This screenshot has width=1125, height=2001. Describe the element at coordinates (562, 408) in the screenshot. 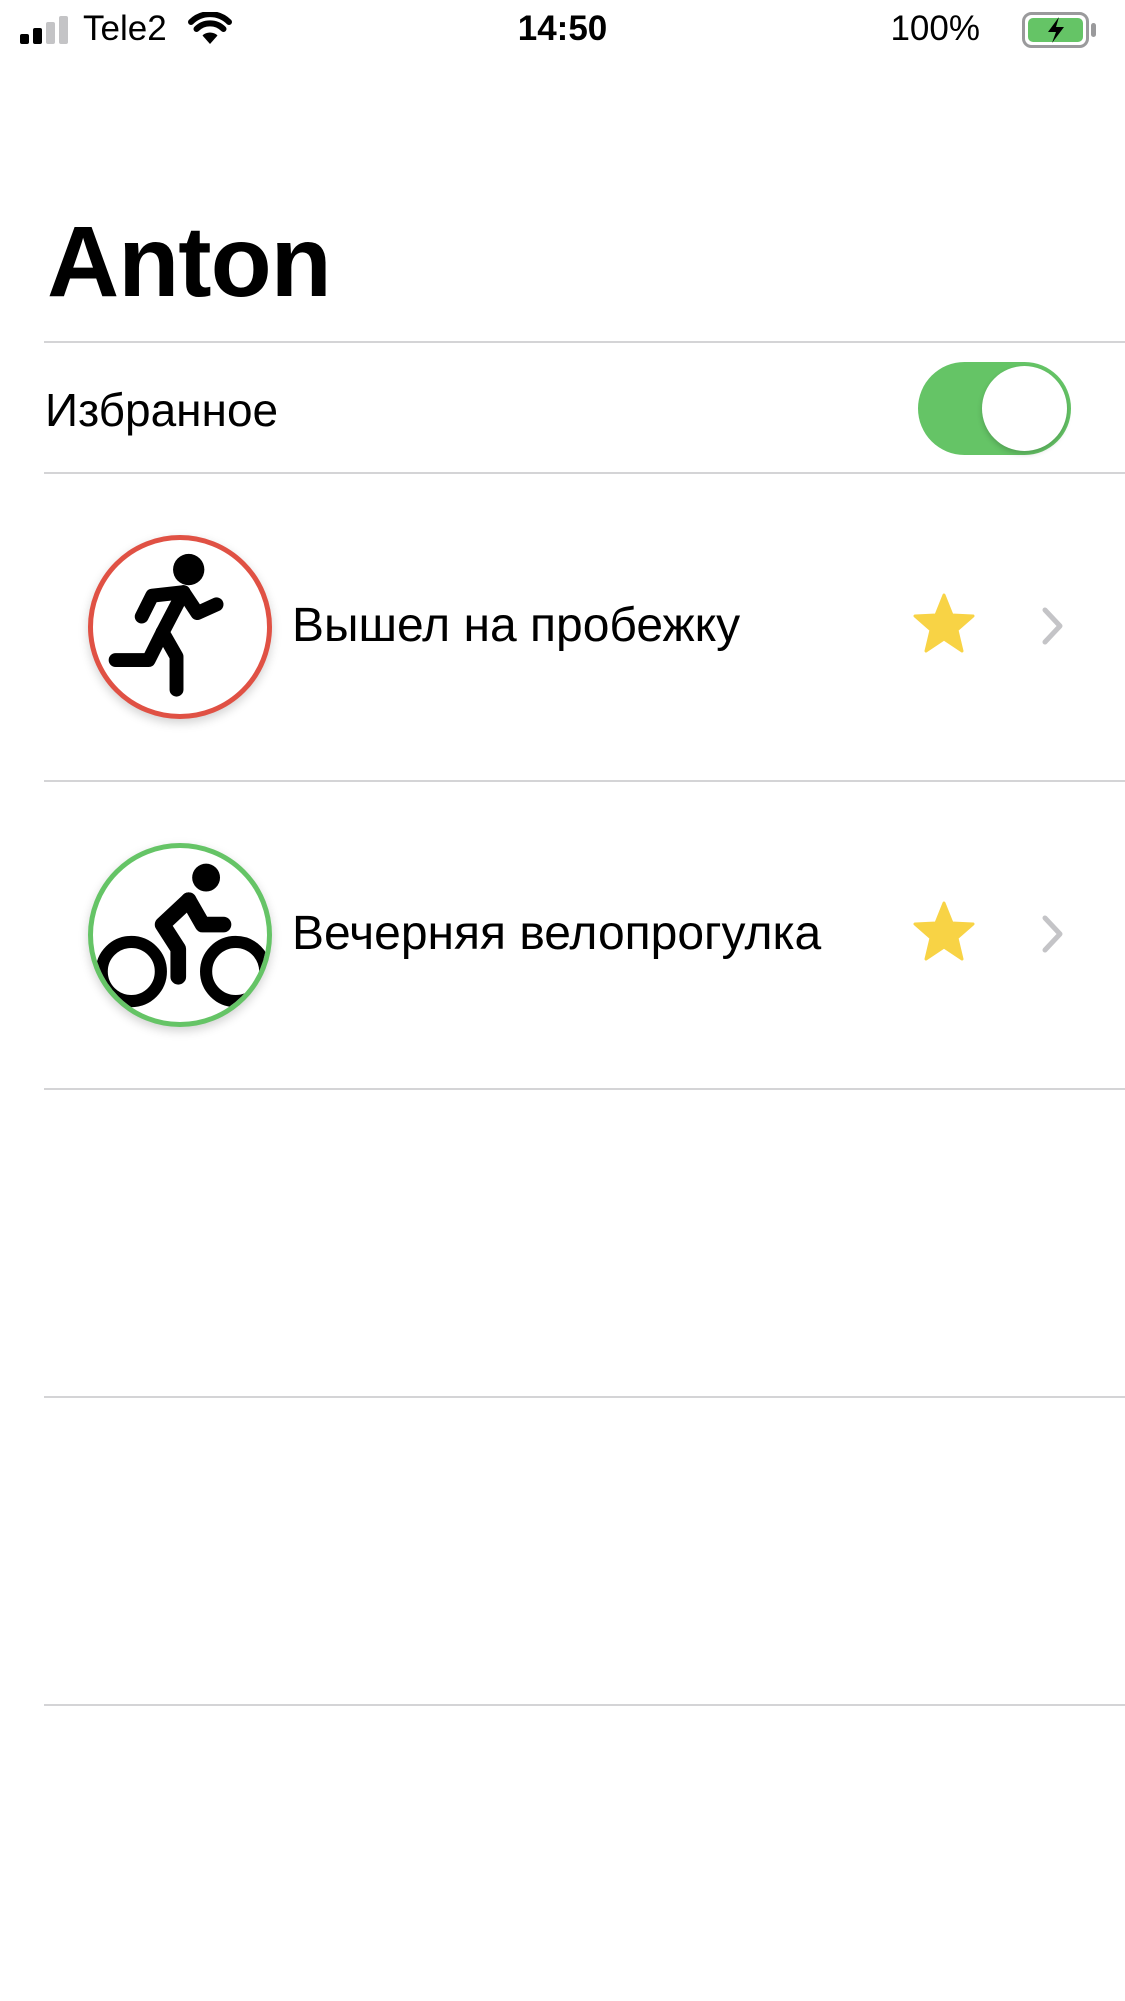

I see `favorites-row: Избранное` at that location.